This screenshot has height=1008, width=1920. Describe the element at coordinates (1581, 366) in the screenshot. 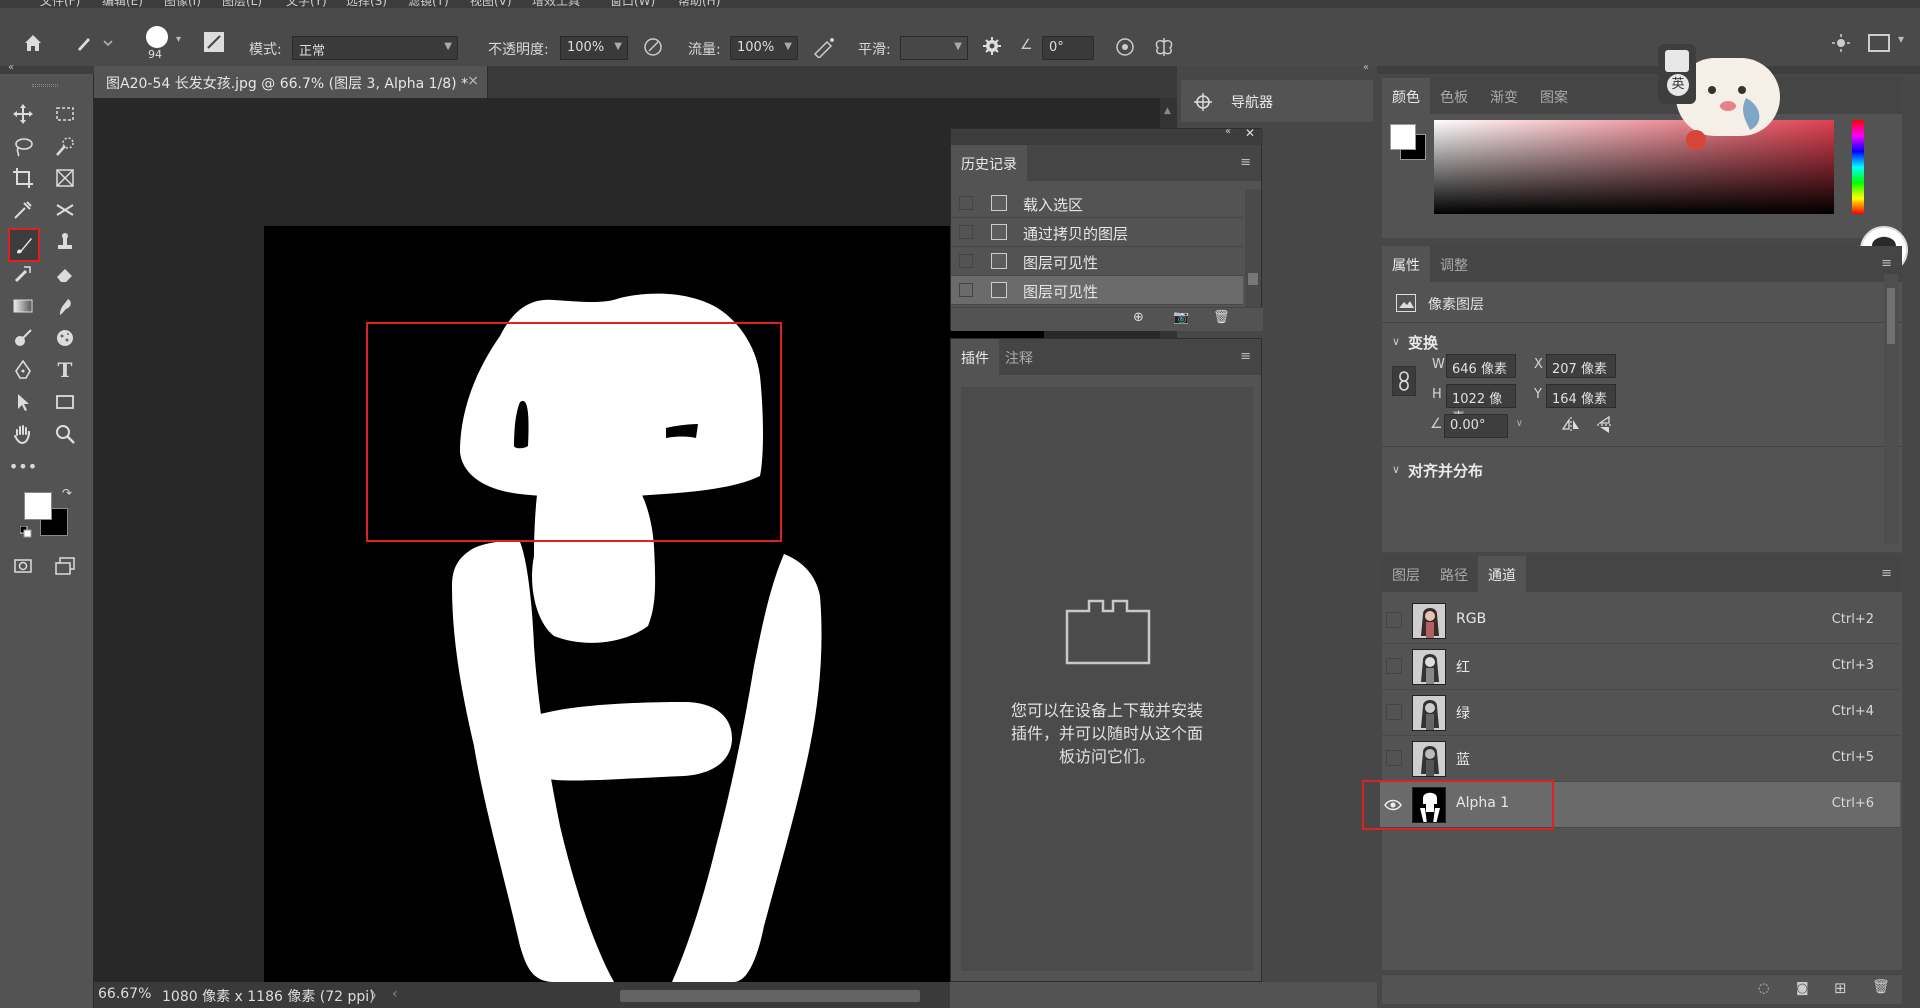

I see `x-field: 207 像素` at that location.